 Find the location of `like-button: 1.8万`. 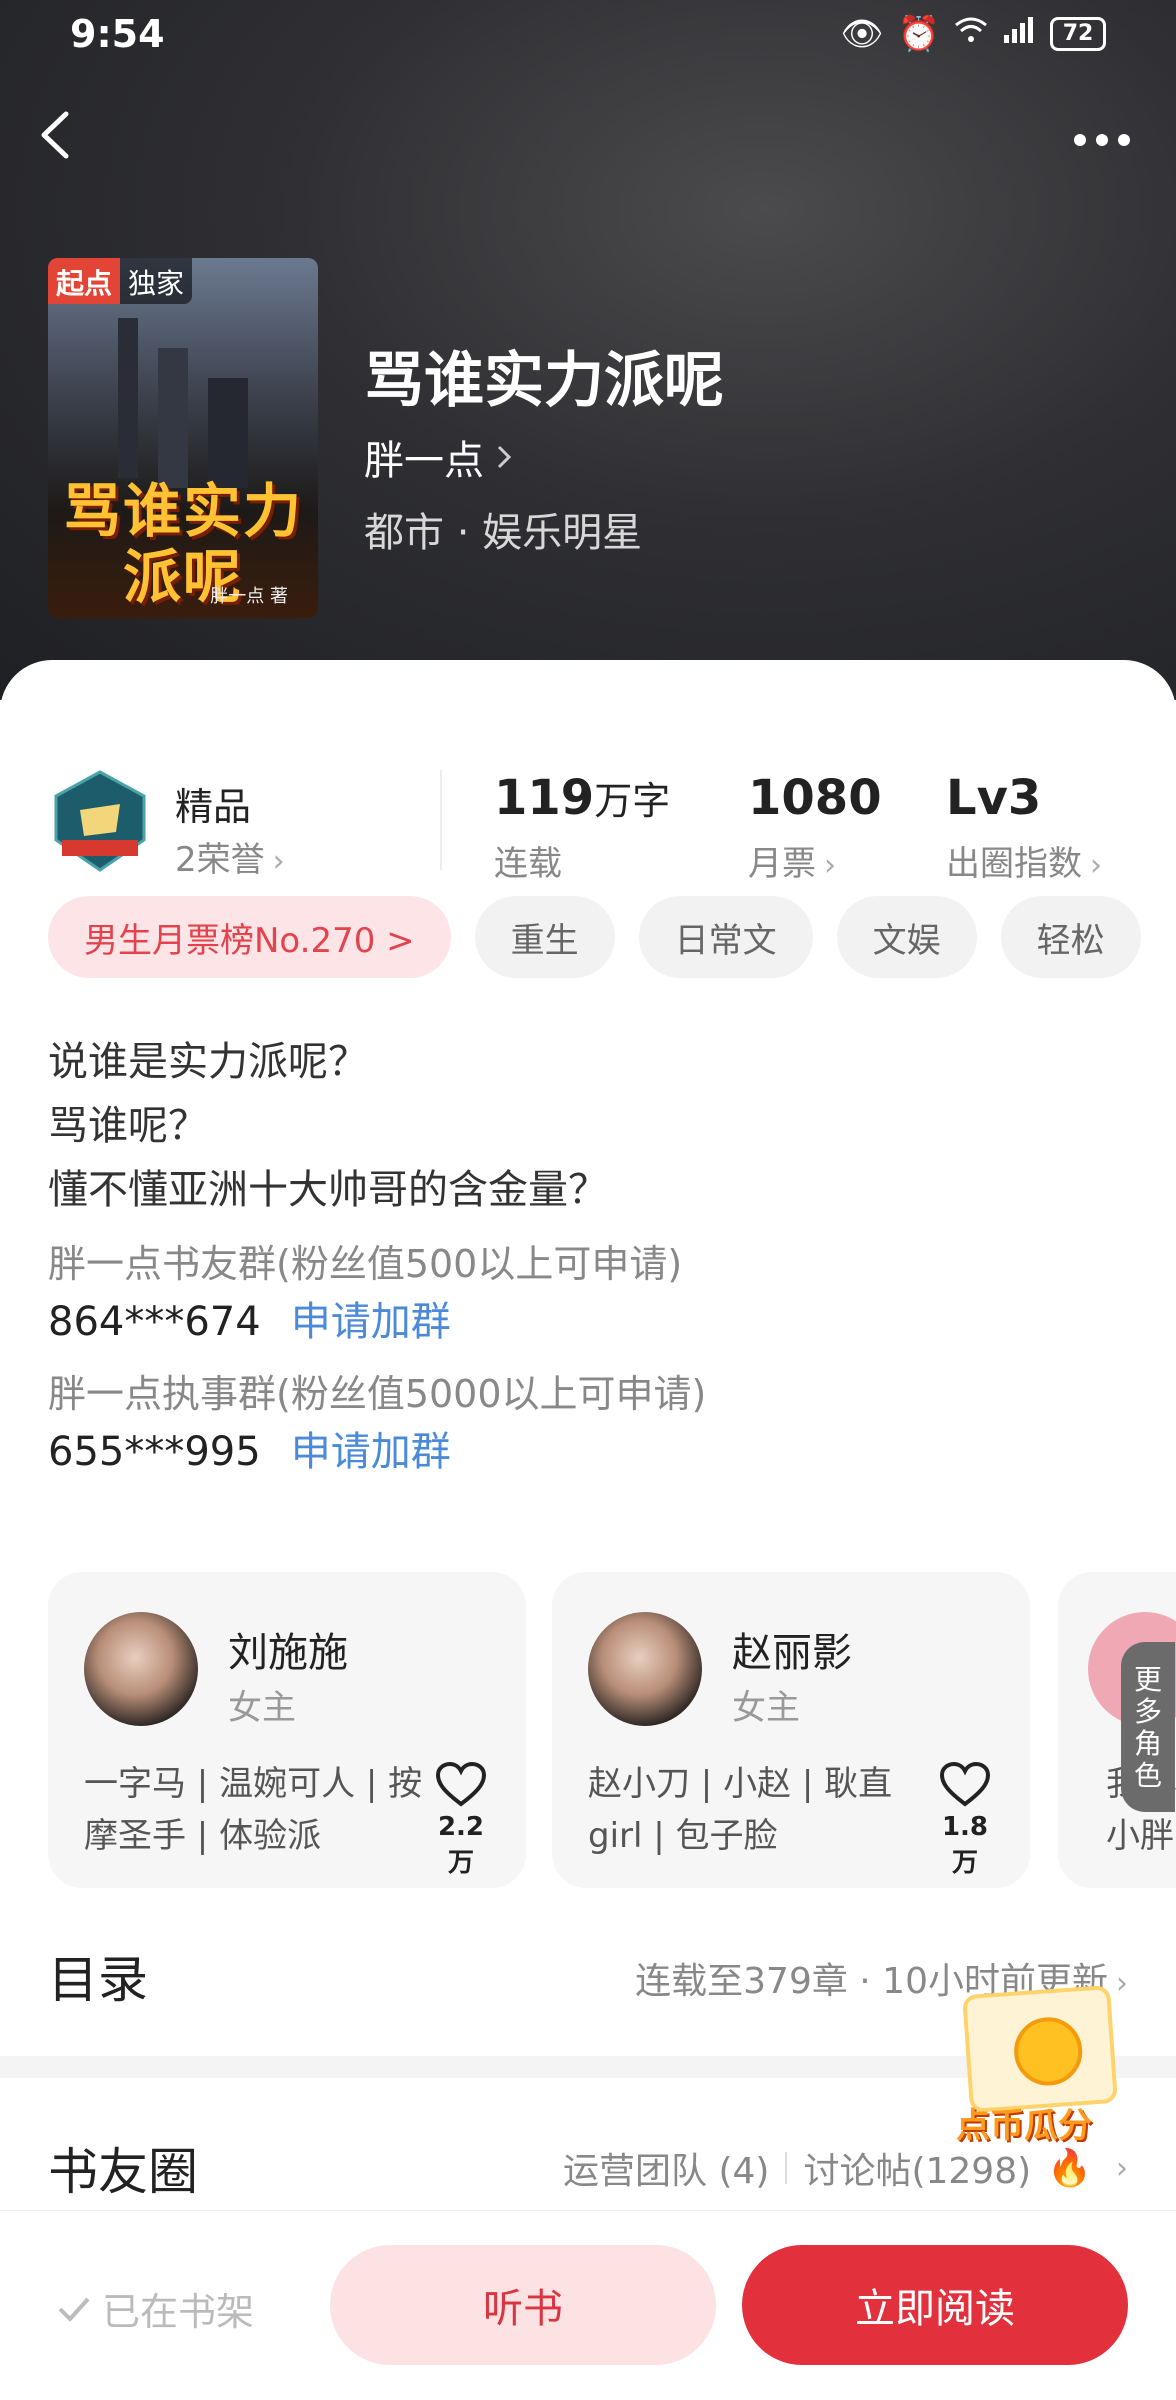

like-button: 1.8万 is located at coordinates (965, 1820).